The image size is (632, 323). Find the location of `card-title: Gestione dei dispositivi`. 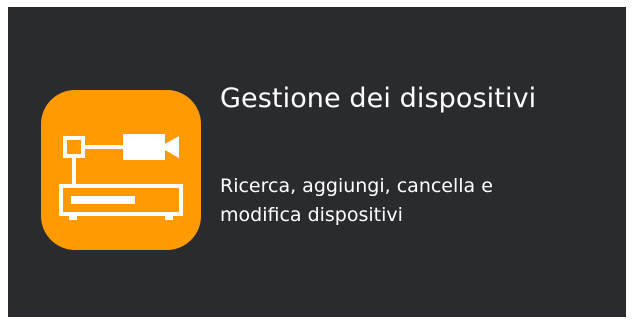

card-title: Gestione dei dispositivi is located at coordinates (378, 98).